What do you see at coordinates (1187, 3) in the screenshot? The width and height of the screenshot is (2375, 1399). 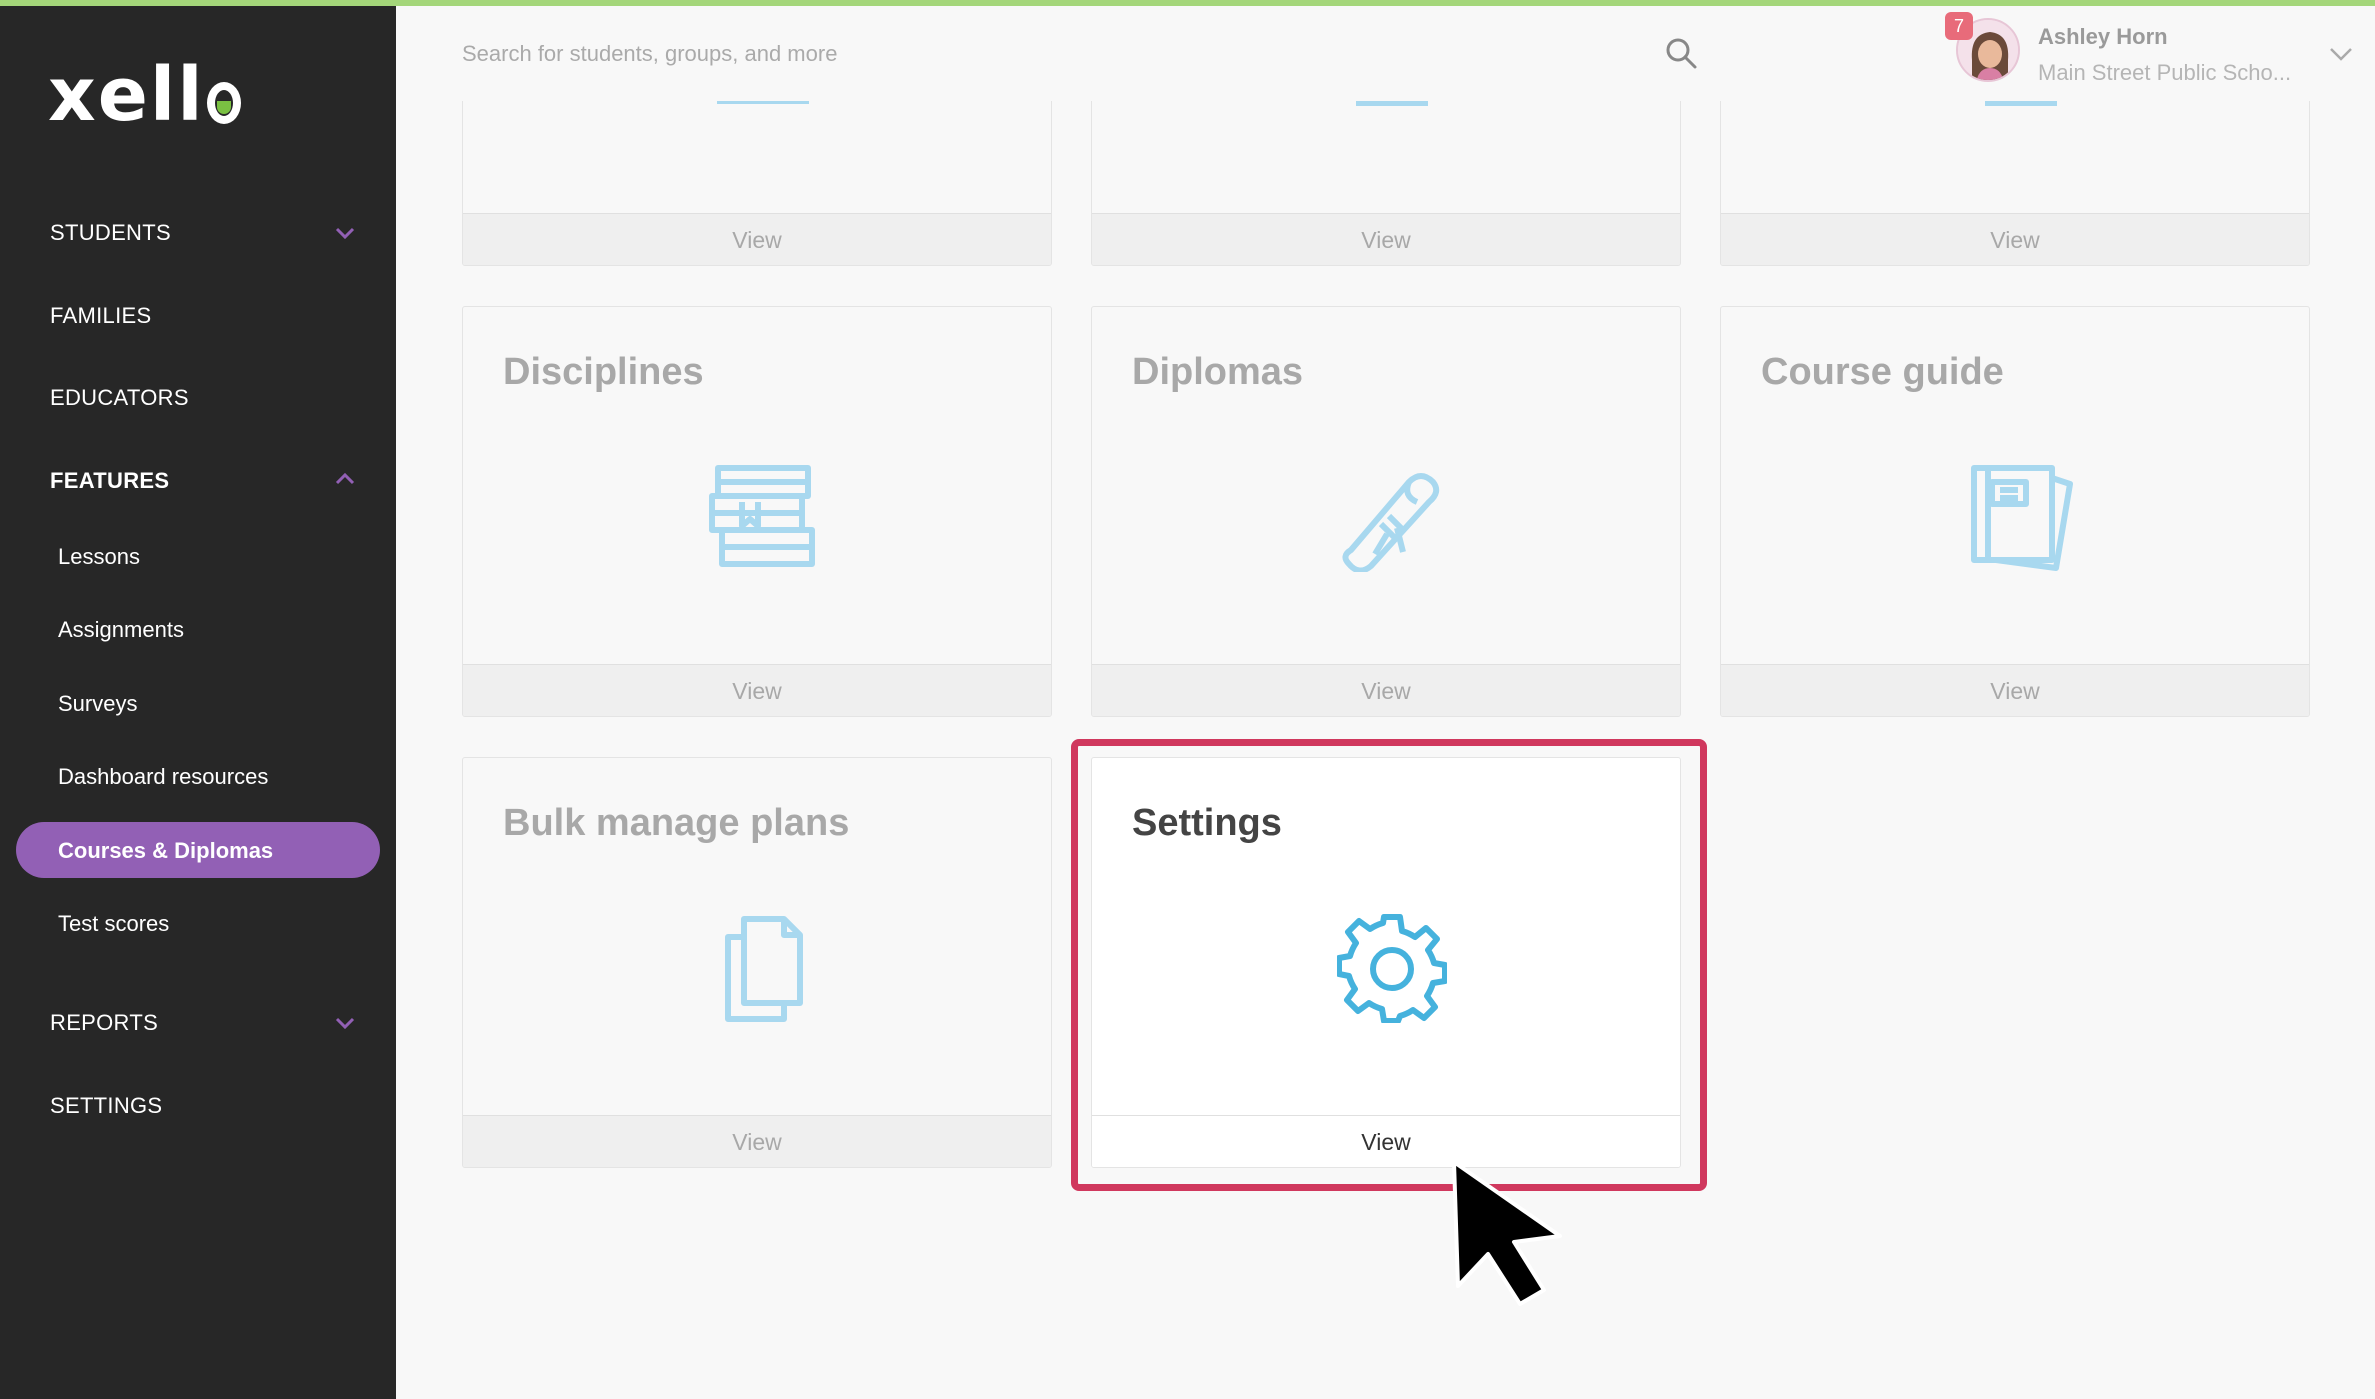 I see `top-accent-line` at bounding box center [1187, 3].